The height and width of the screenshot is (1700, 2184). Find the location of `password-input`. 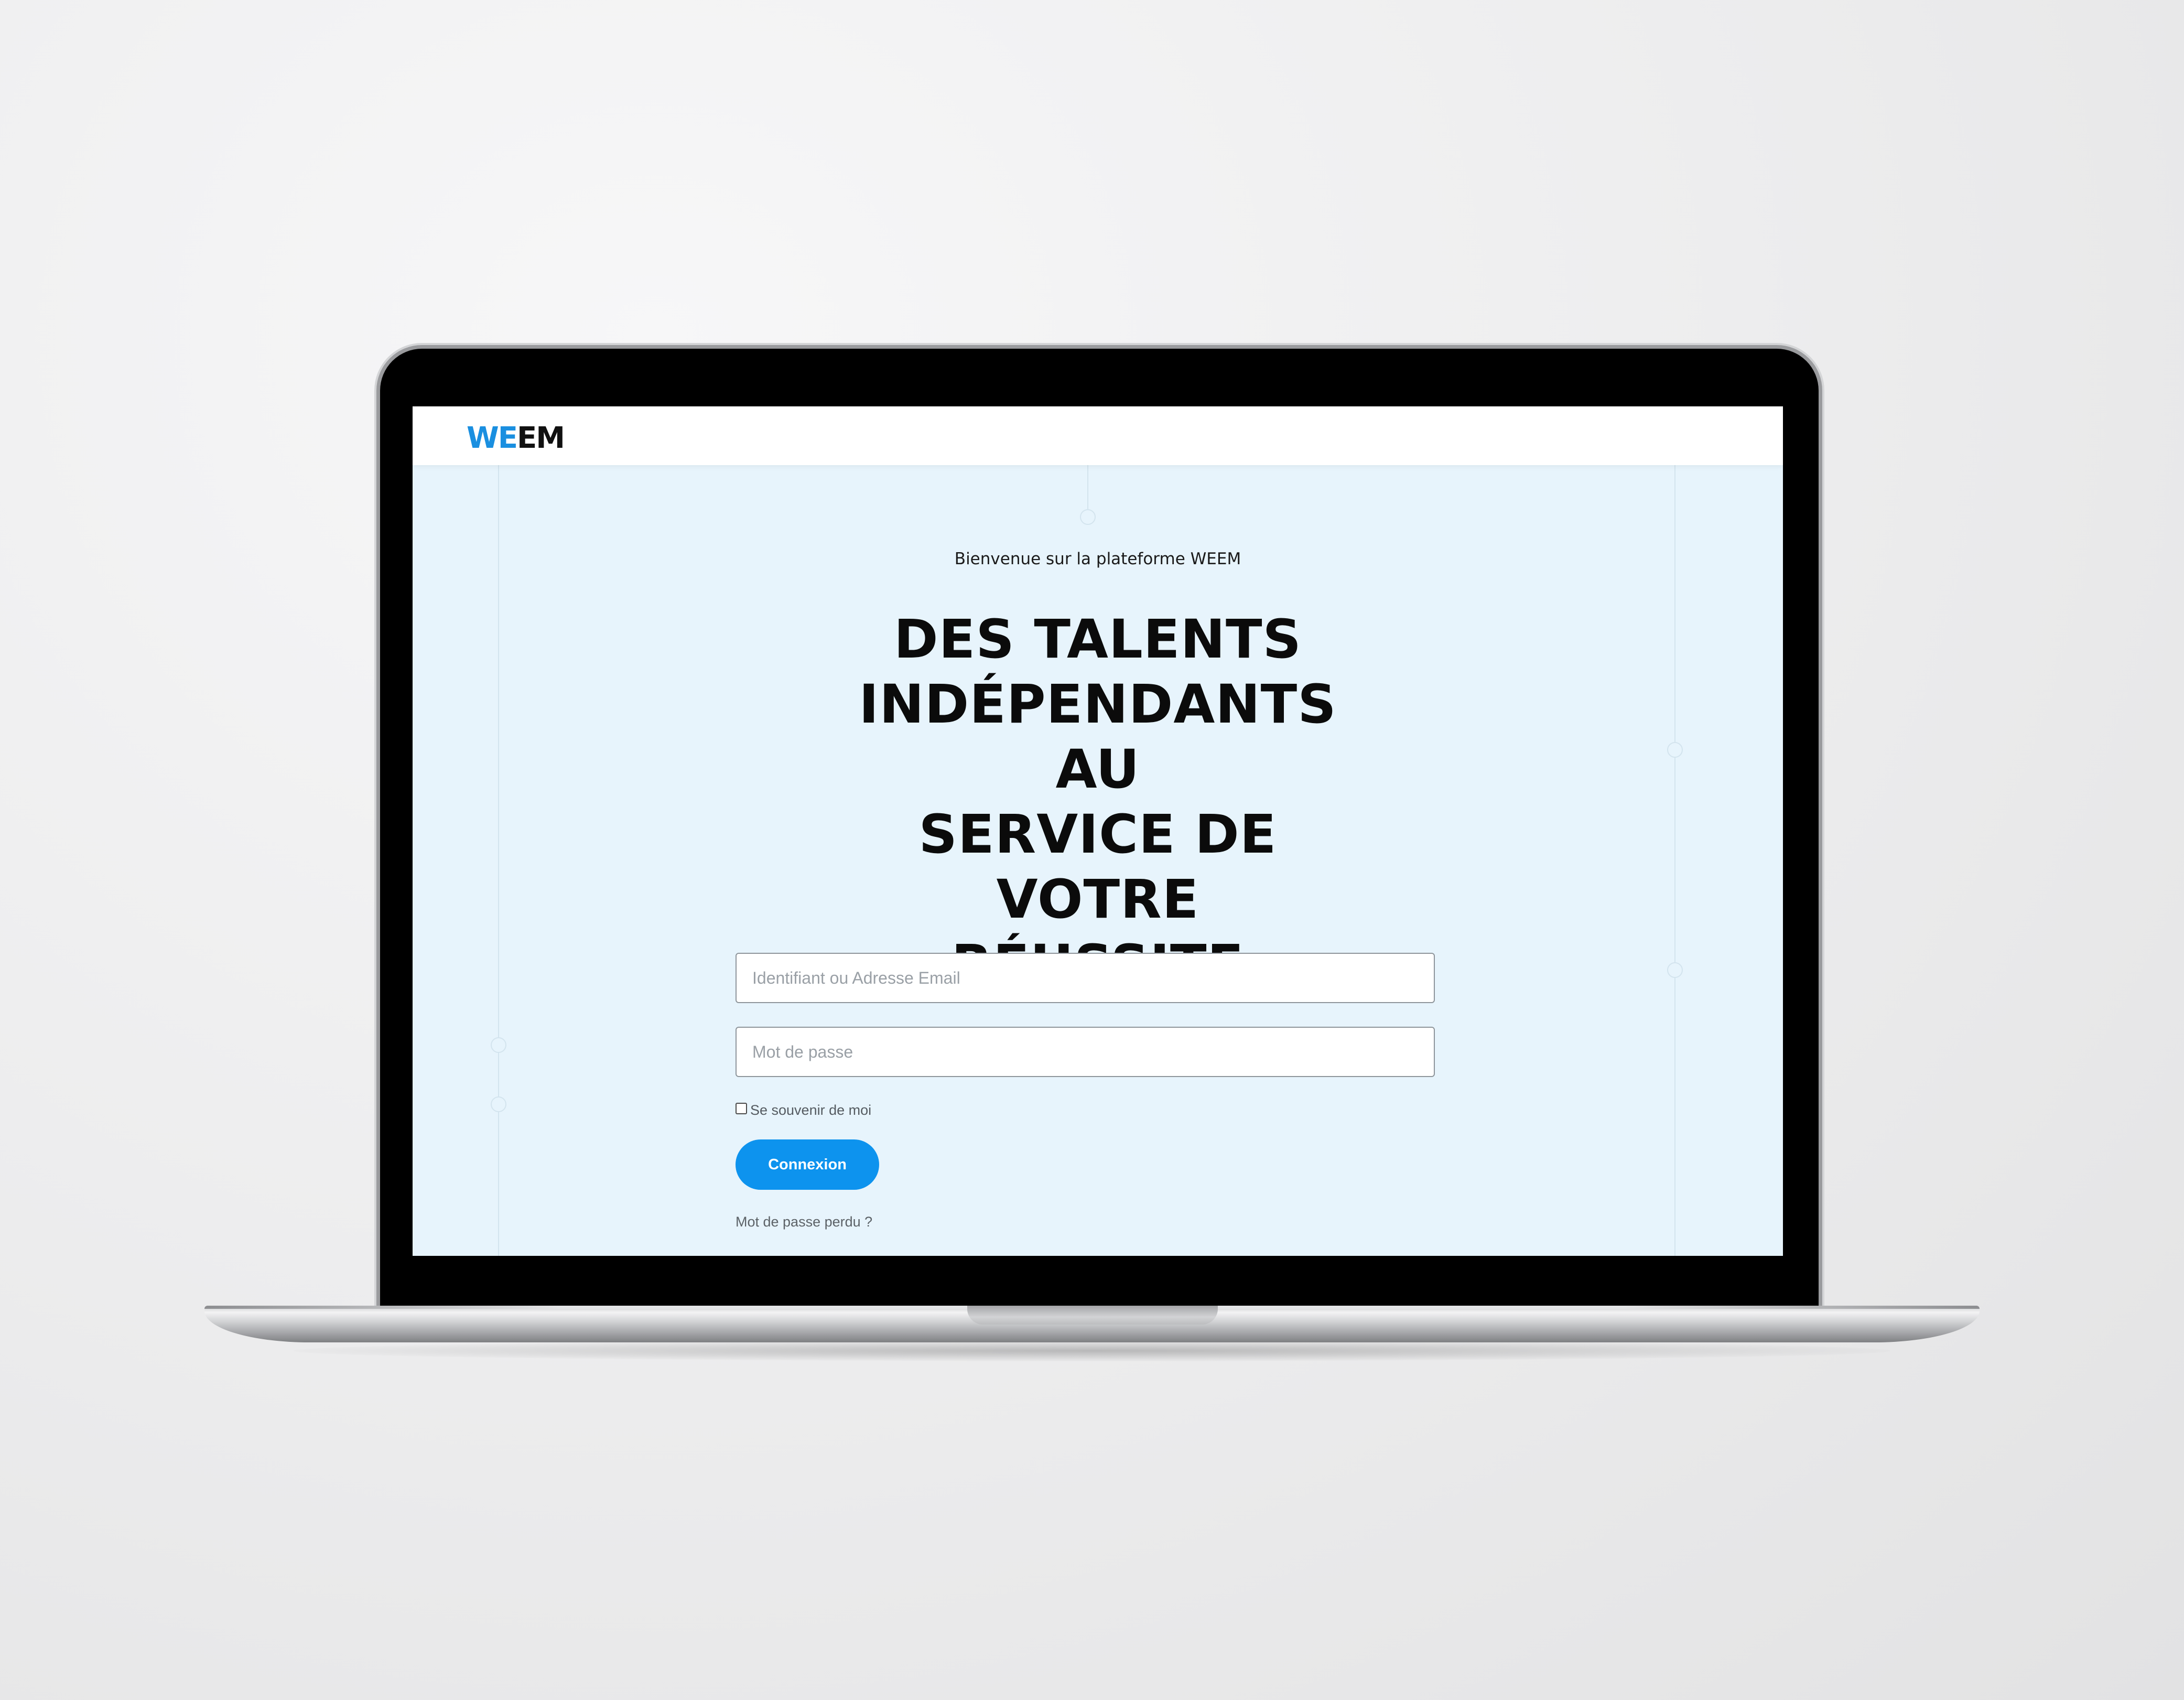

password-input is located at coordinates (1085, 1052).